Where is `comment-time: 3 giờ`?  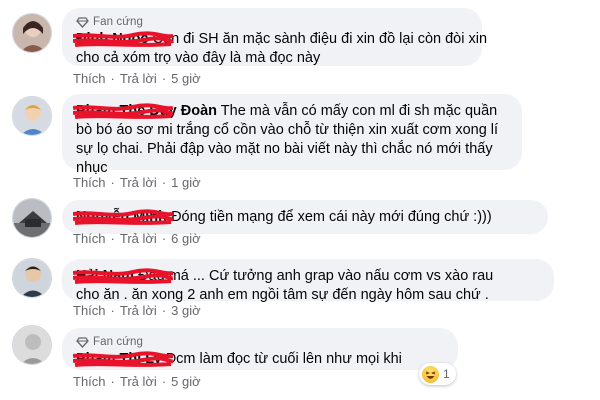 comment-time: 3 giờ is located at coordinates (186, 310).